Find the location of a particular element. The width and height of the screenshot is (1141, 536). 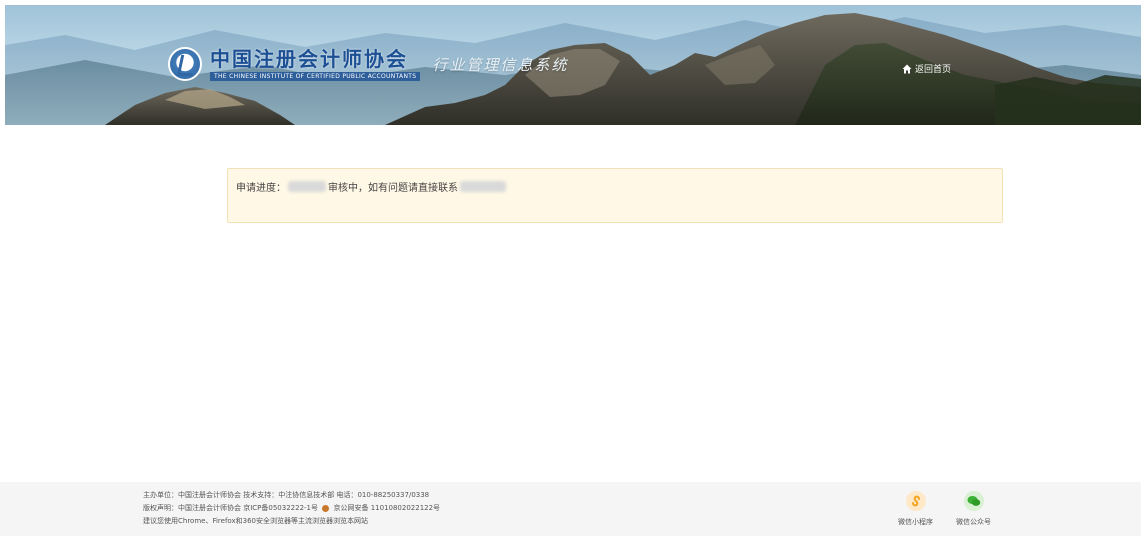

status-line: 申请进度： 审核中，如有问题请直接联系 is located at coordinates (372, 186).